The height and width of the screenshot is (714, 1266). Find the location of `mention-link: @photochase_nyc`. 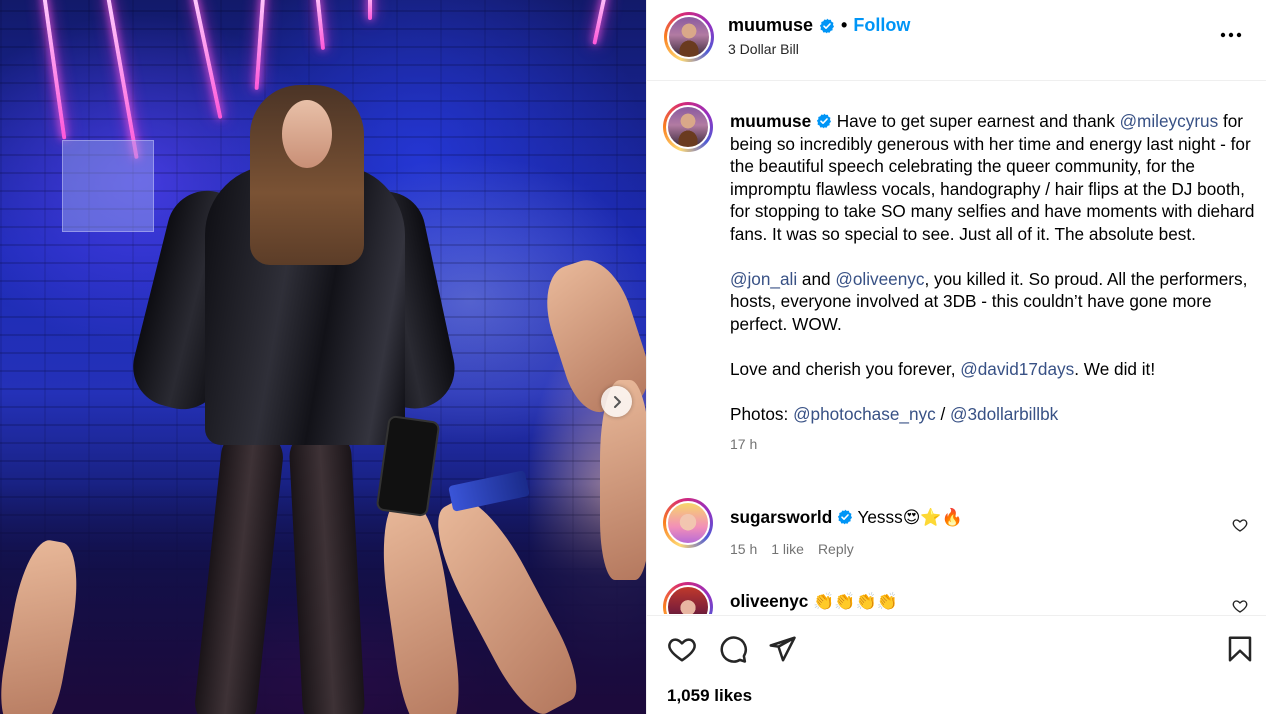

mention-link: @photochase_nyc is located at coordinates (864, 414).